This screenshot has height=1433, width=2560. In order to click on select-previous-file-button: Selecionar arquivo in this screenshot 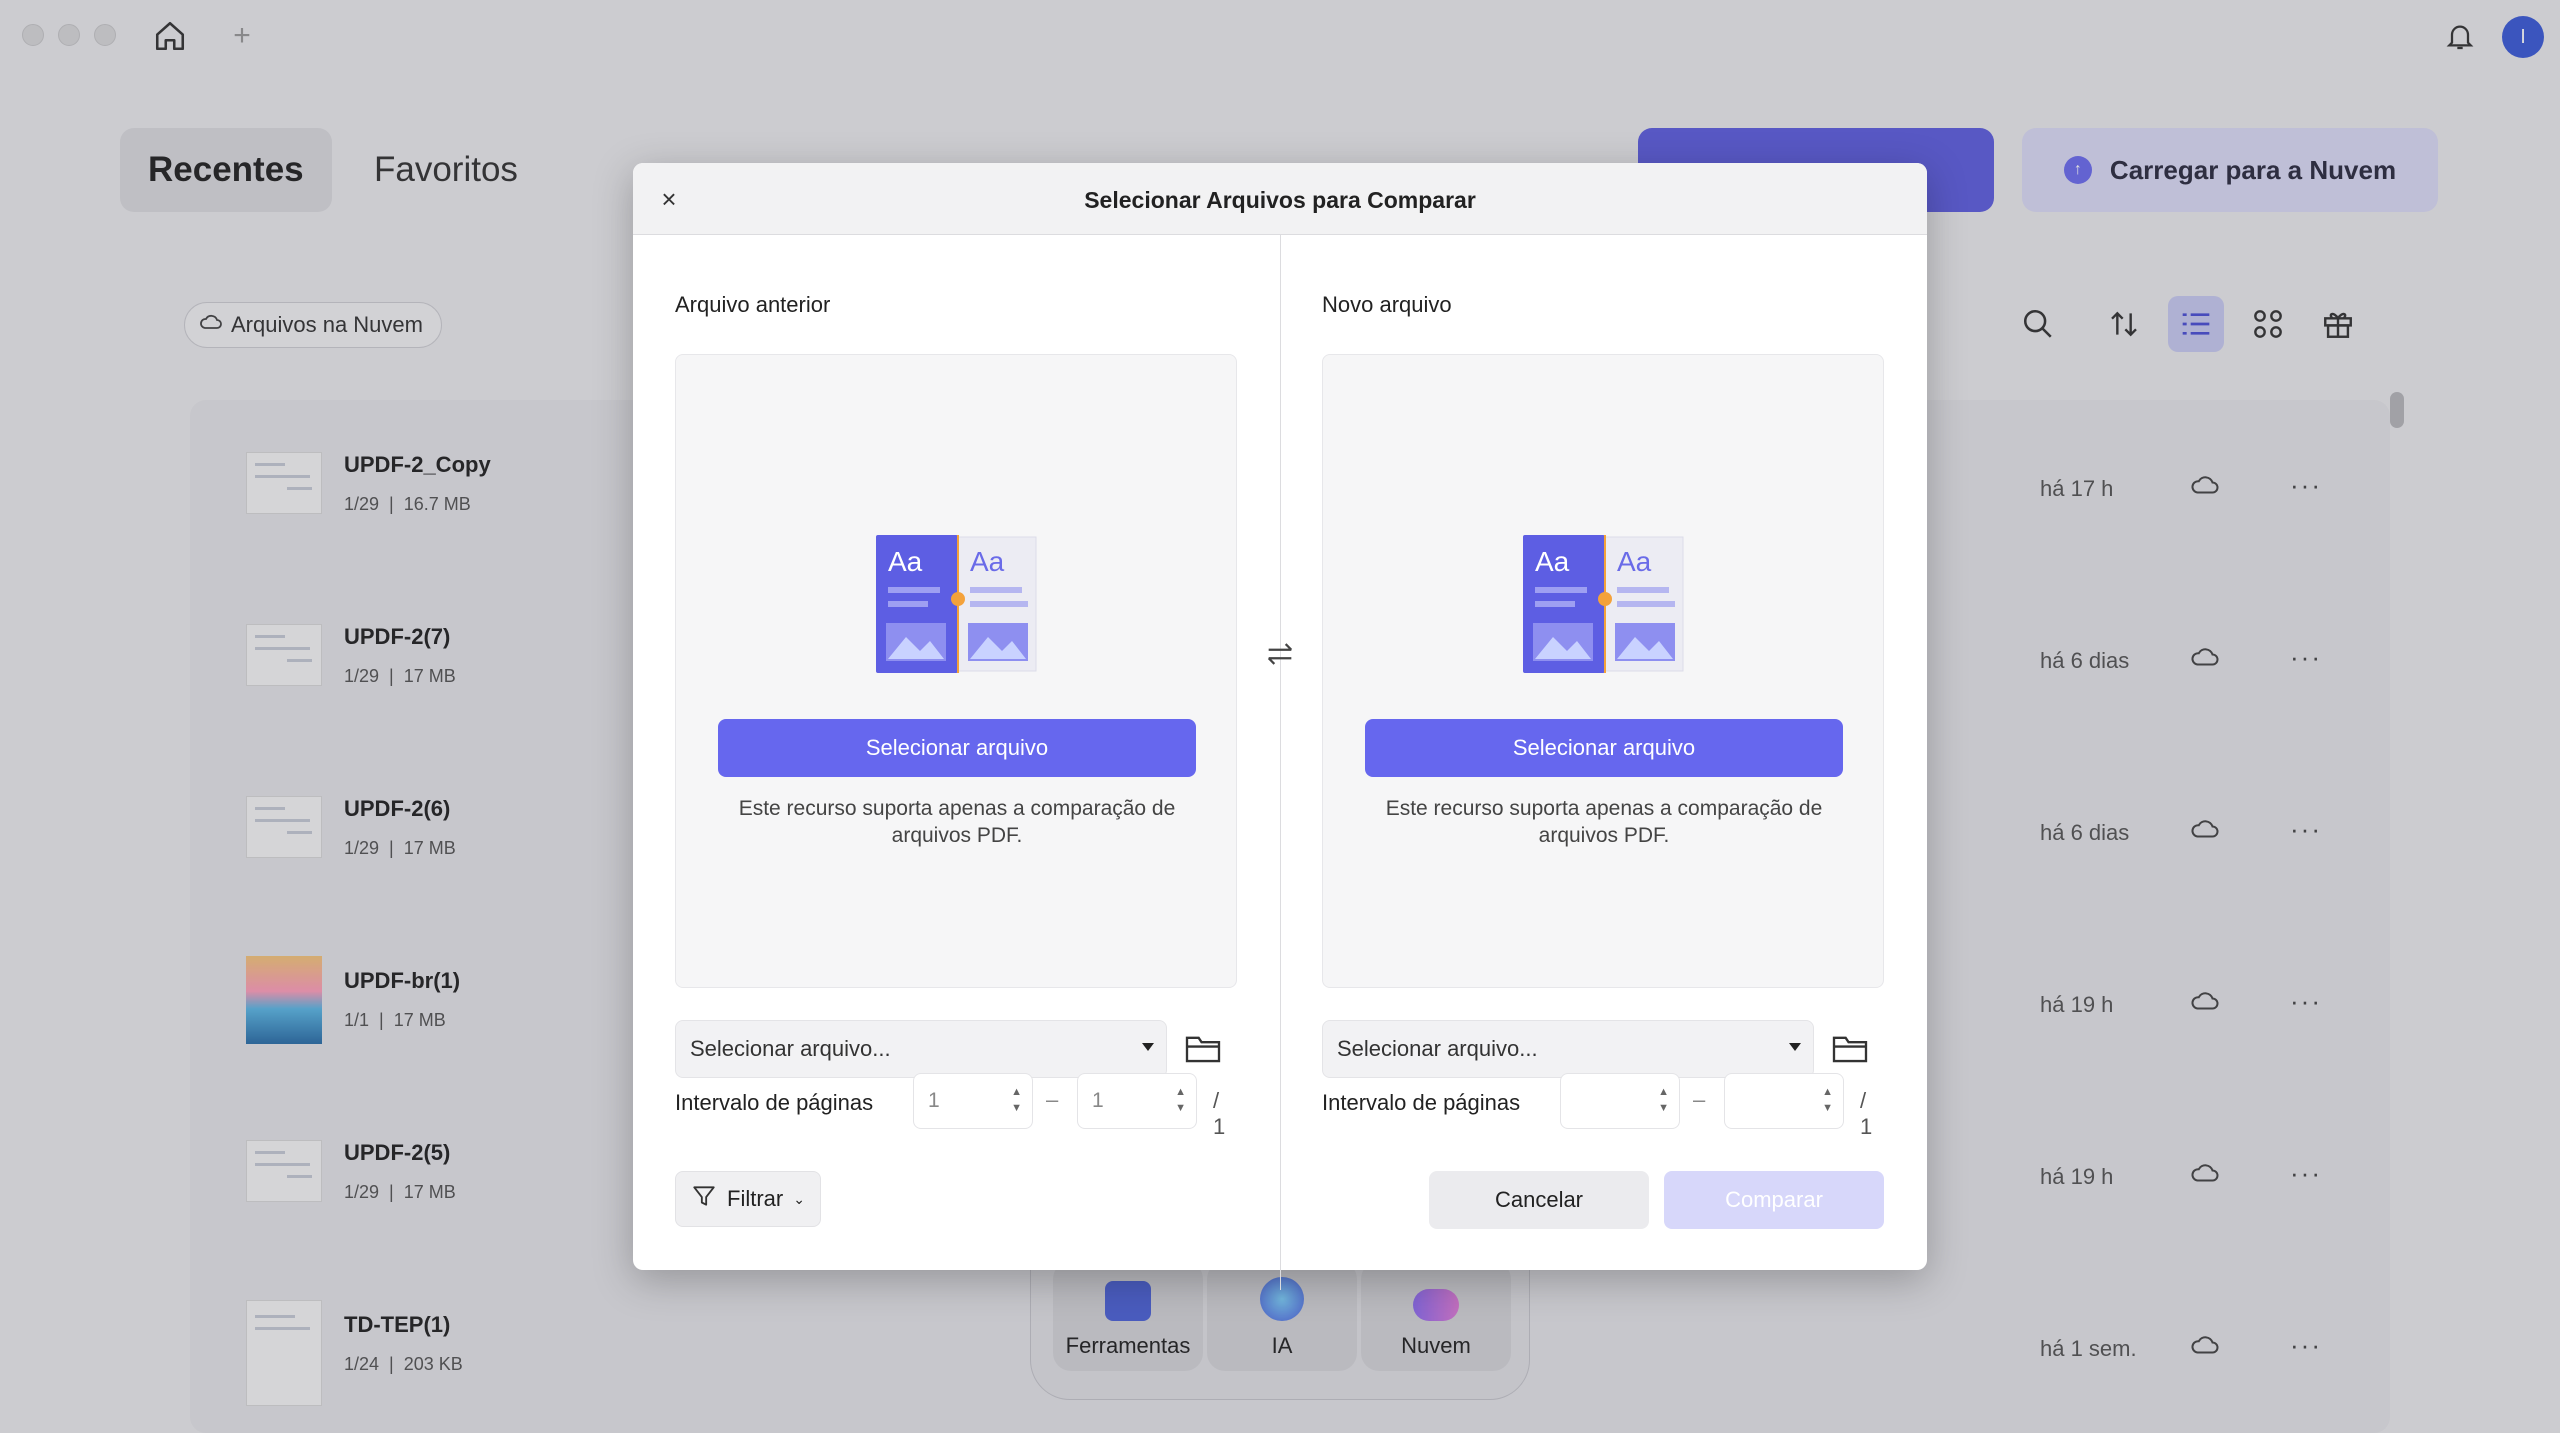, I will do `click(957, 748)`.